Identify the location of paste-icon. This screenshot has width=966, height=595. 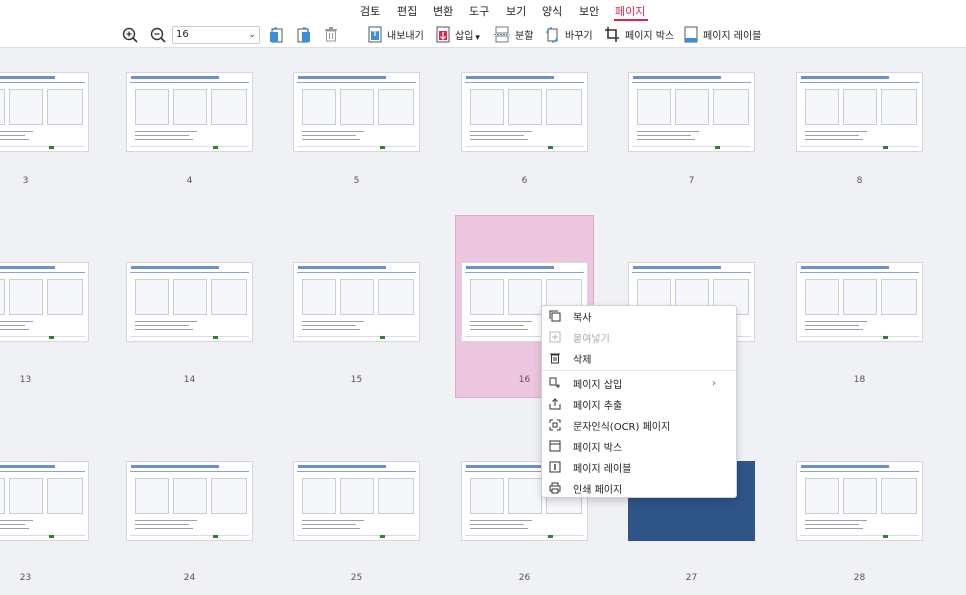
(555, 337).